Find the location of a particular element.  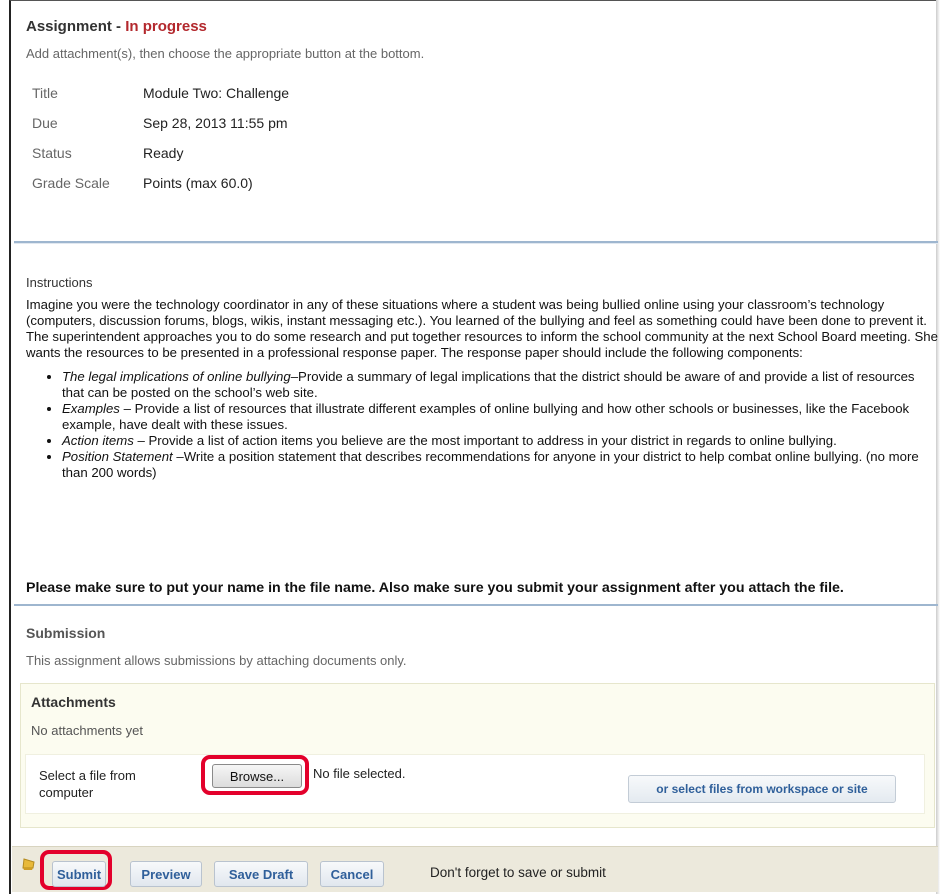

property-value: Module Two: Challenge is located at coordinates (216, 93).